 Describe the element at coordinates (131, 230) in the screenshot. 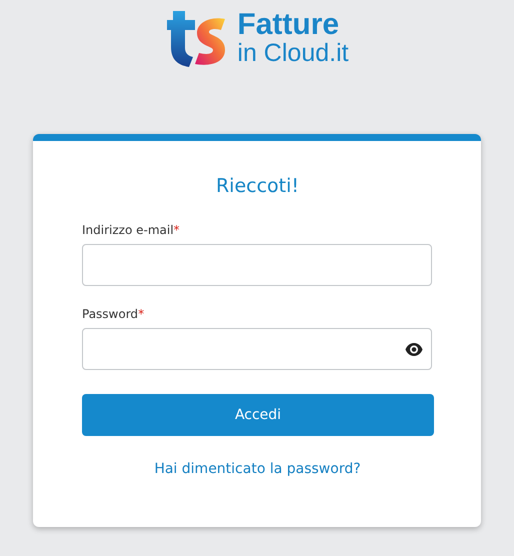

I see `field-label: Indirizzo e-mail*` at that location.